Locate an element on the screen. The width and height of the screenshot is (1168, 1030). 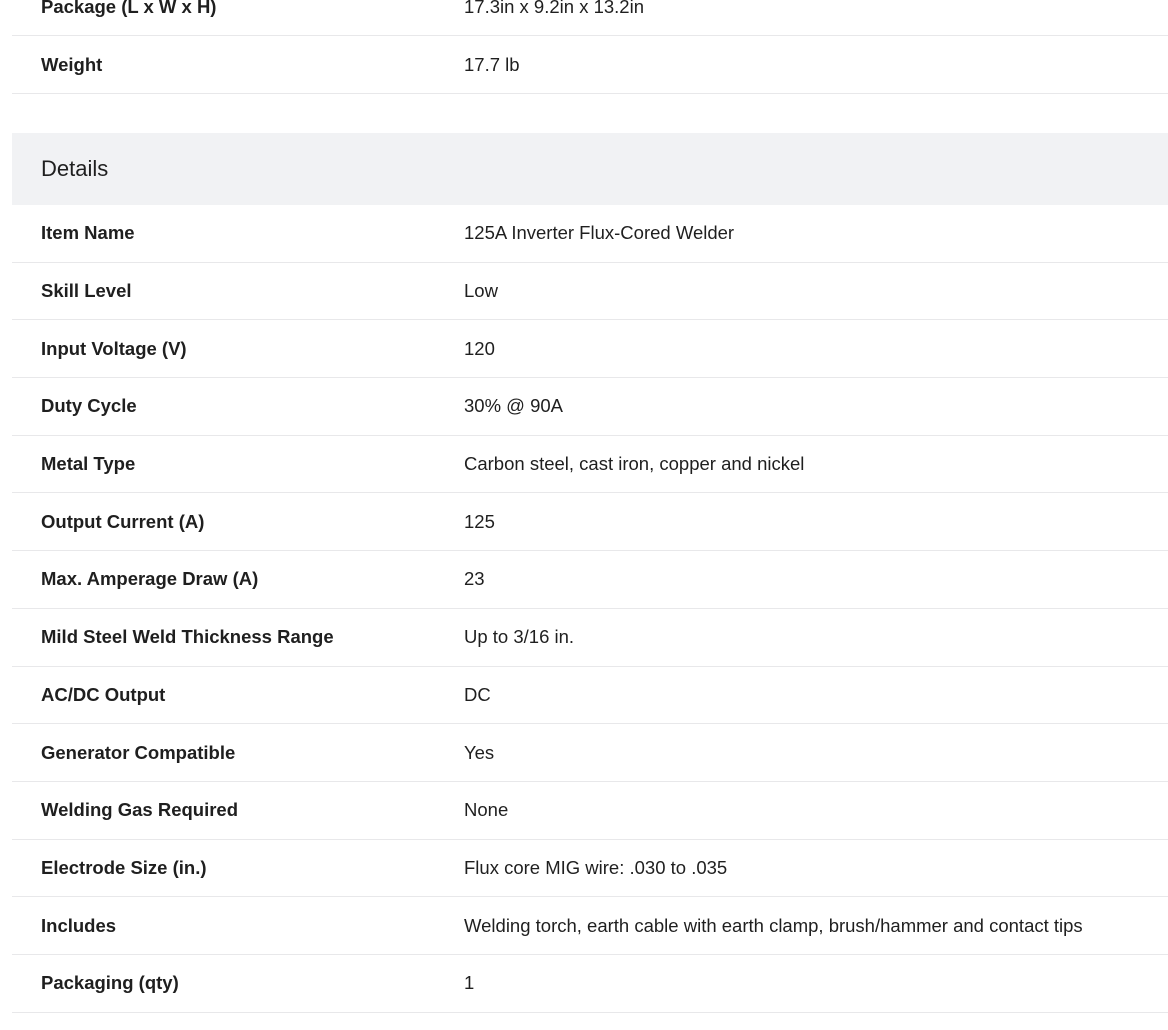
spec-value: 125 is located at coordinates (479, 521).